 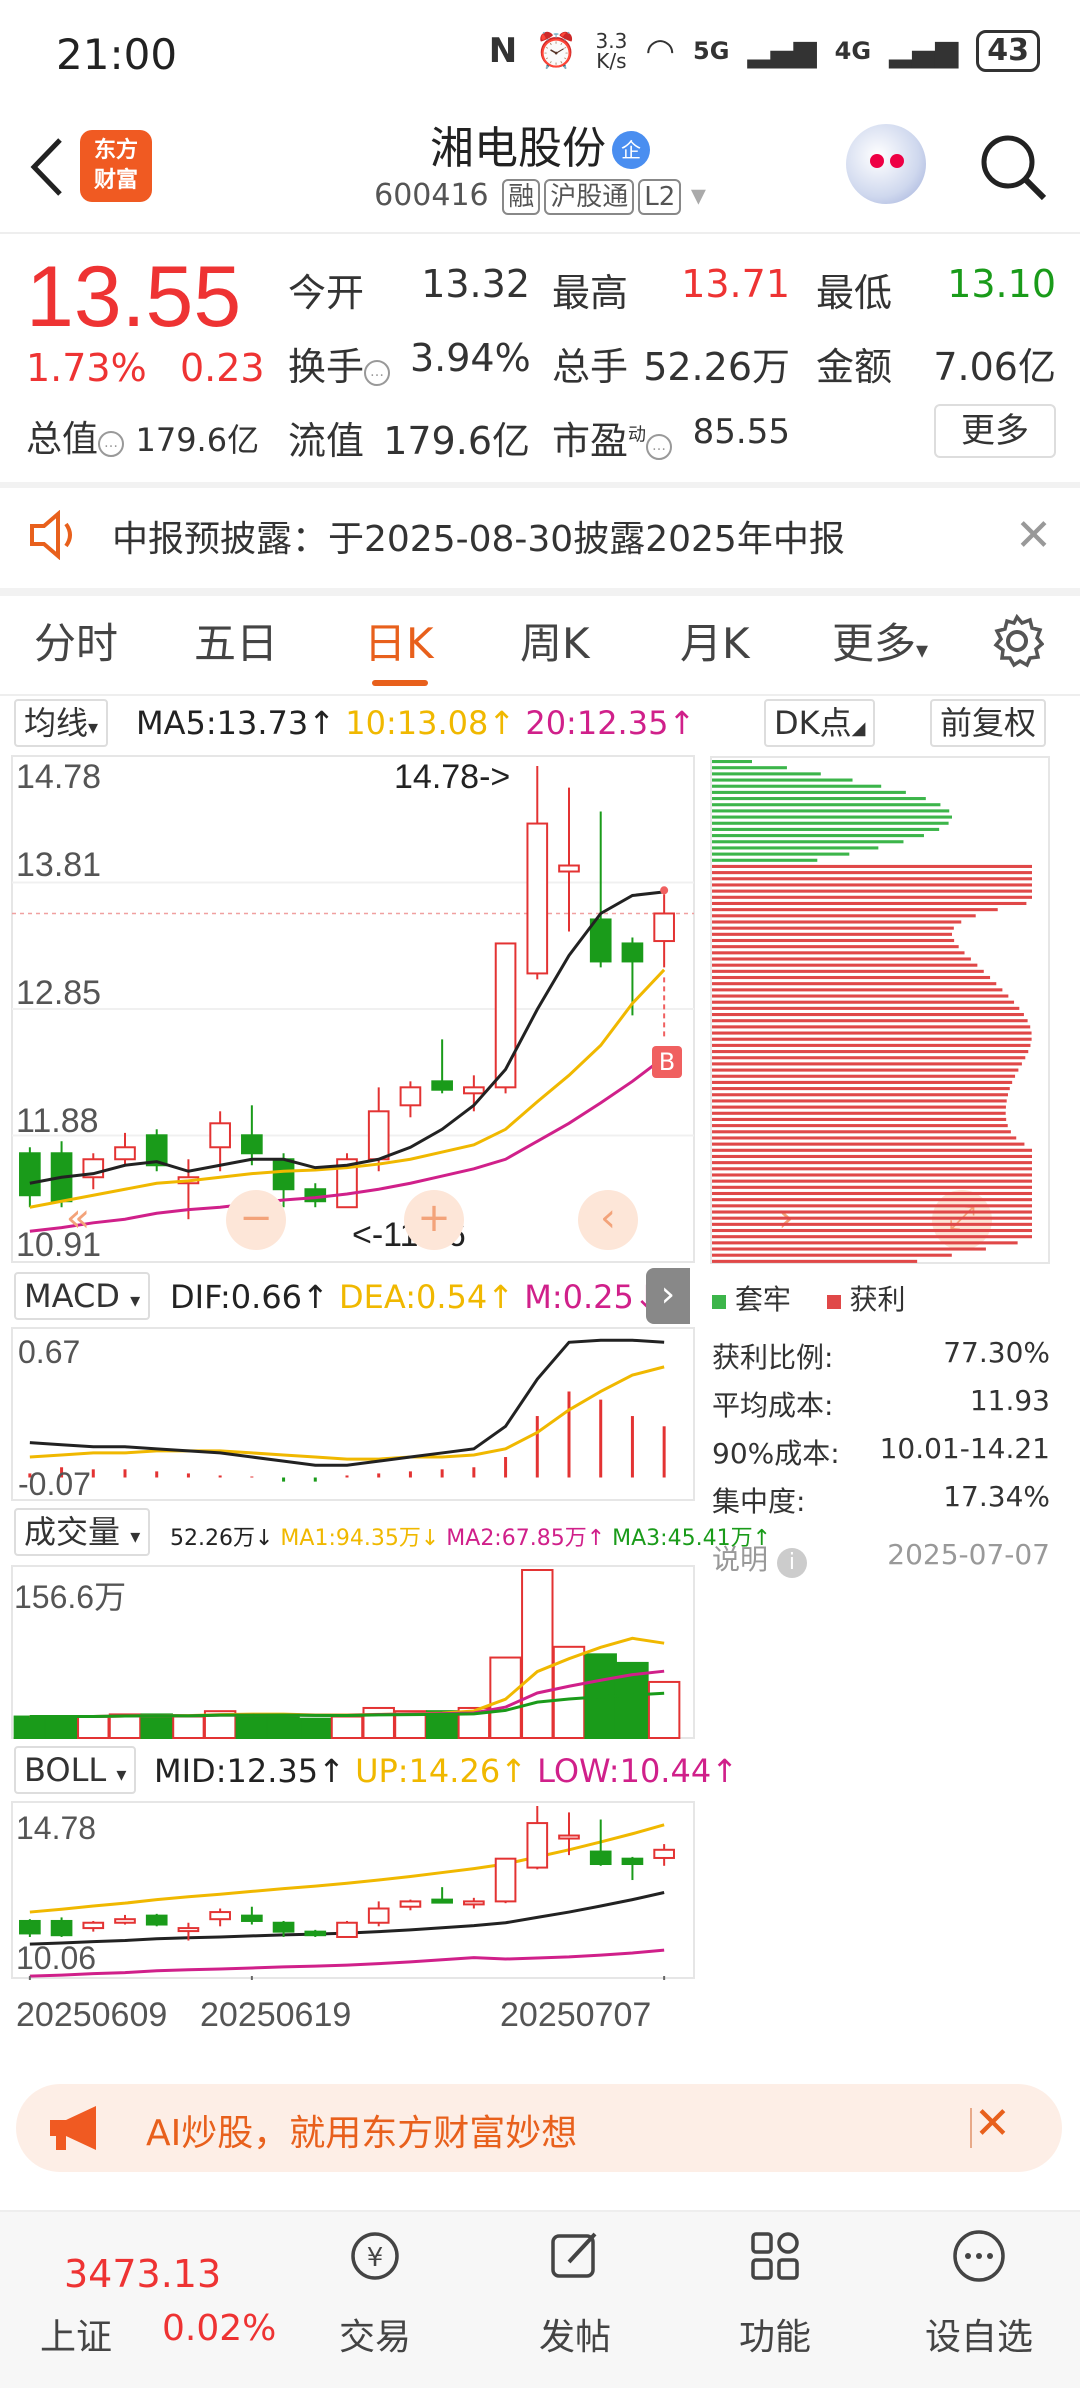 What do you see at coordinates (660, 51) in the screenshot?
I see `wifi-icon: ◠` at bounding box center [660, 51].